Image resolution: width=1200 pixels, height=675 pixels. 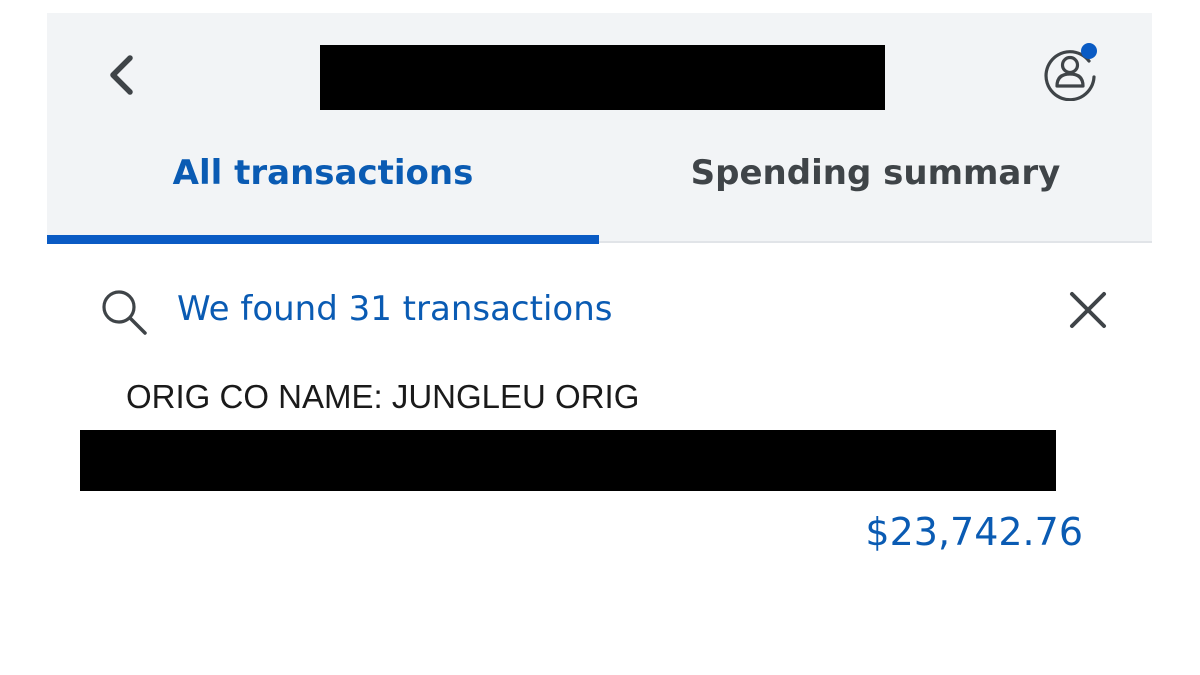 I want to click on redacted-title, so click(x=602, y=77).